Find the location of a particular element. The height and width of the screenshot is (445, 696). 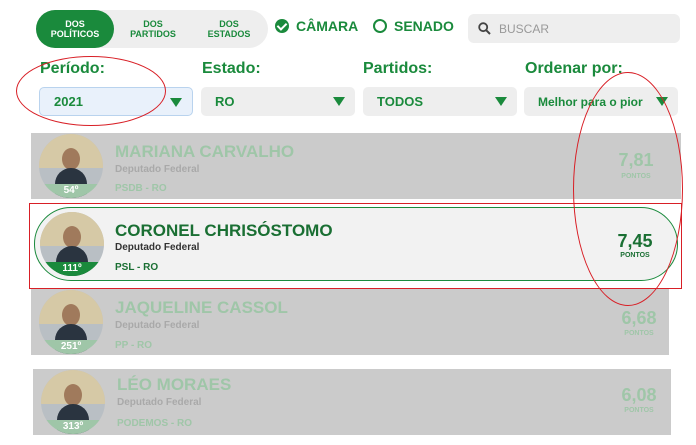

avatar: 251º is located at coordinates (71, 322).